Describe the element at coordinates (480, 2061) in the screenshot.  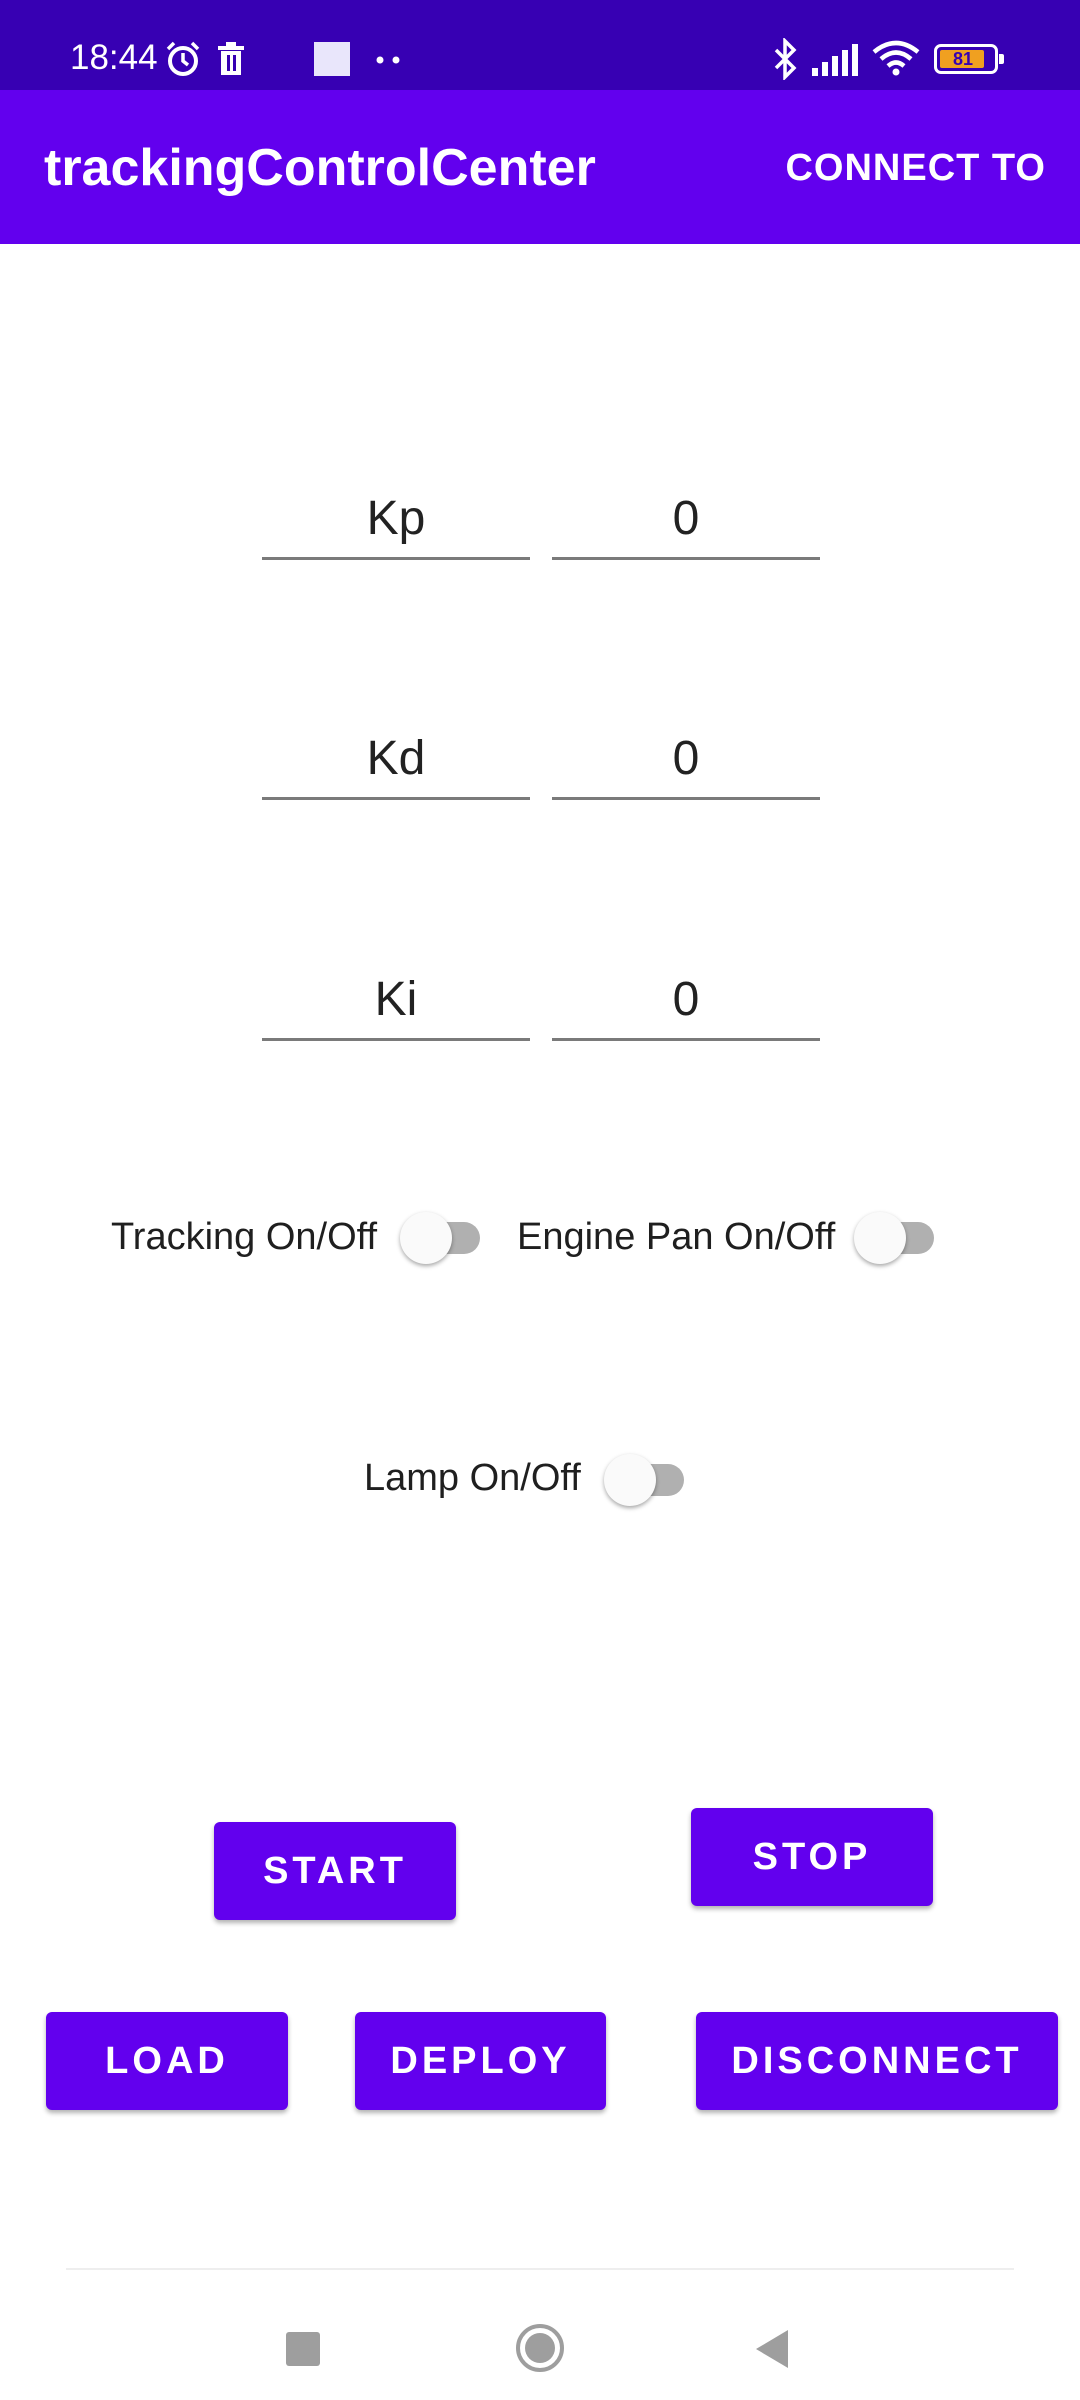
I see `deploy-button: DEPLOY` at that location.